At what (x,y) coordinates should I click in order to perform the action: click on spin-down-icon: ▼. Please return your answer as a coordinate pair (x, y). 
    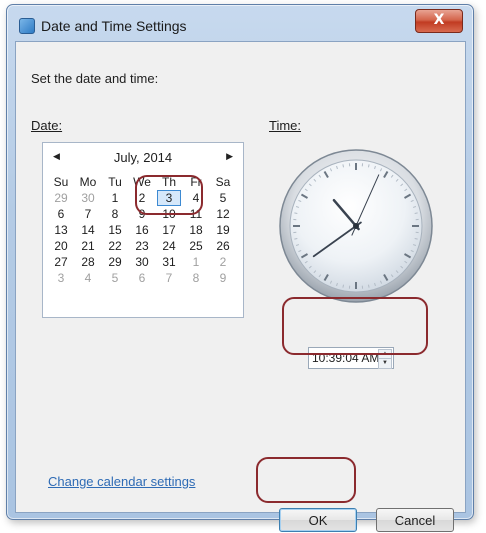
    Looking at the image, I should click on (385, 363).